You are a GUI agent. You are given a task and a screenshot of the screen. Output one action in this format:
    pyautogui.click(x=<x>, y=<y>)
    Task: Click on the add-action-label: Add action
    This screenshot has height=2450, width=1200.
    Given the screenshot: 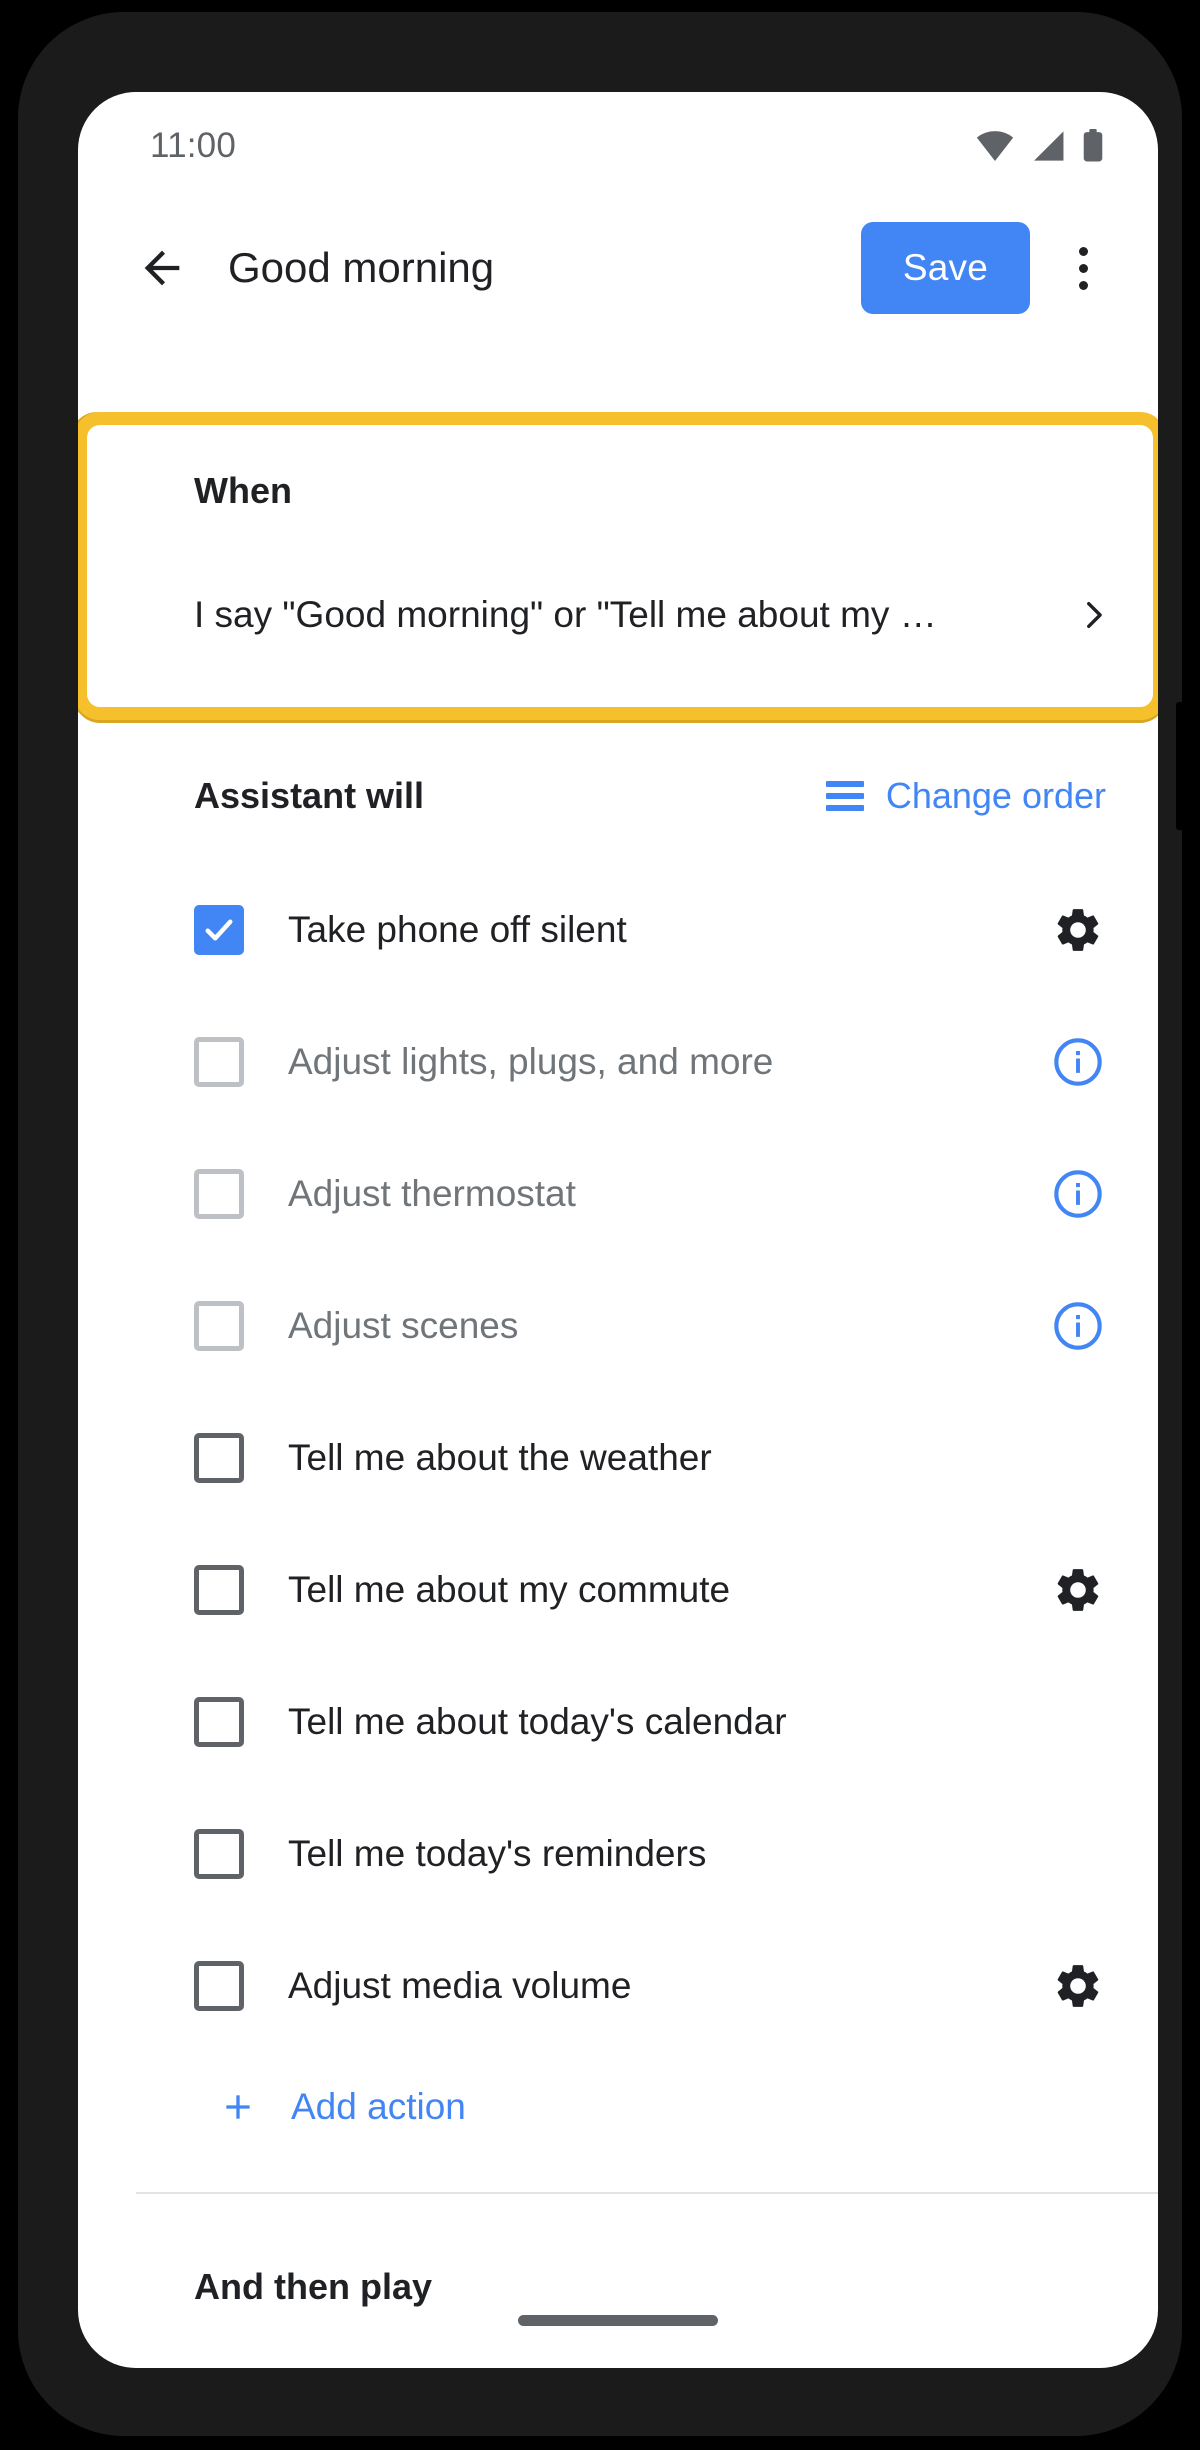 What is the action you would take?
    pyautogui.click(x=378, y=2106)
    